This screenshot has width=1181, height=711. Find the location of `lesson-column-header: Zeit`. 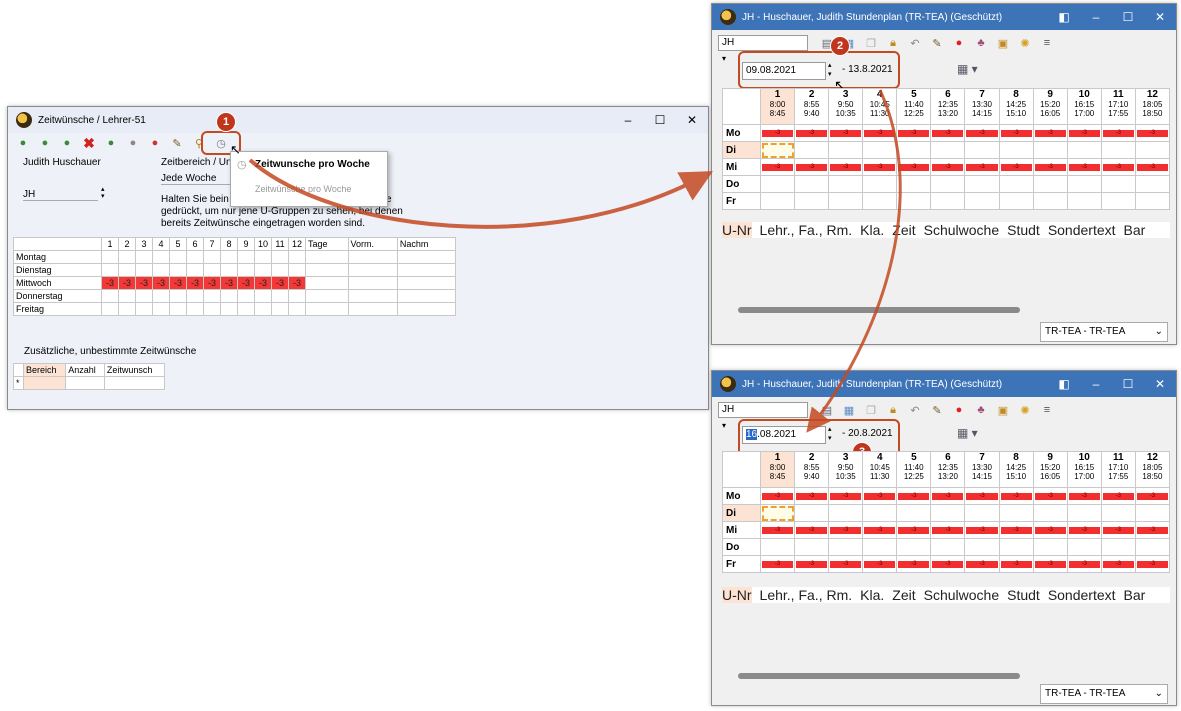

lesson-column-header: Zeit is located at coordinates (903, 230).